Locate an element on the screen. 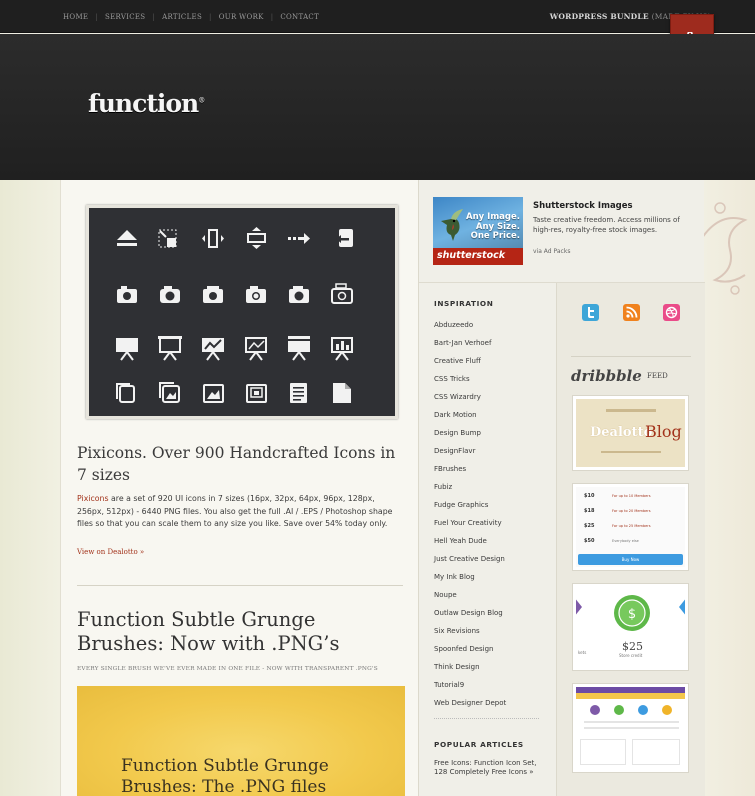  nav-articles: ARTICLES is located at coordinates (182, 17).